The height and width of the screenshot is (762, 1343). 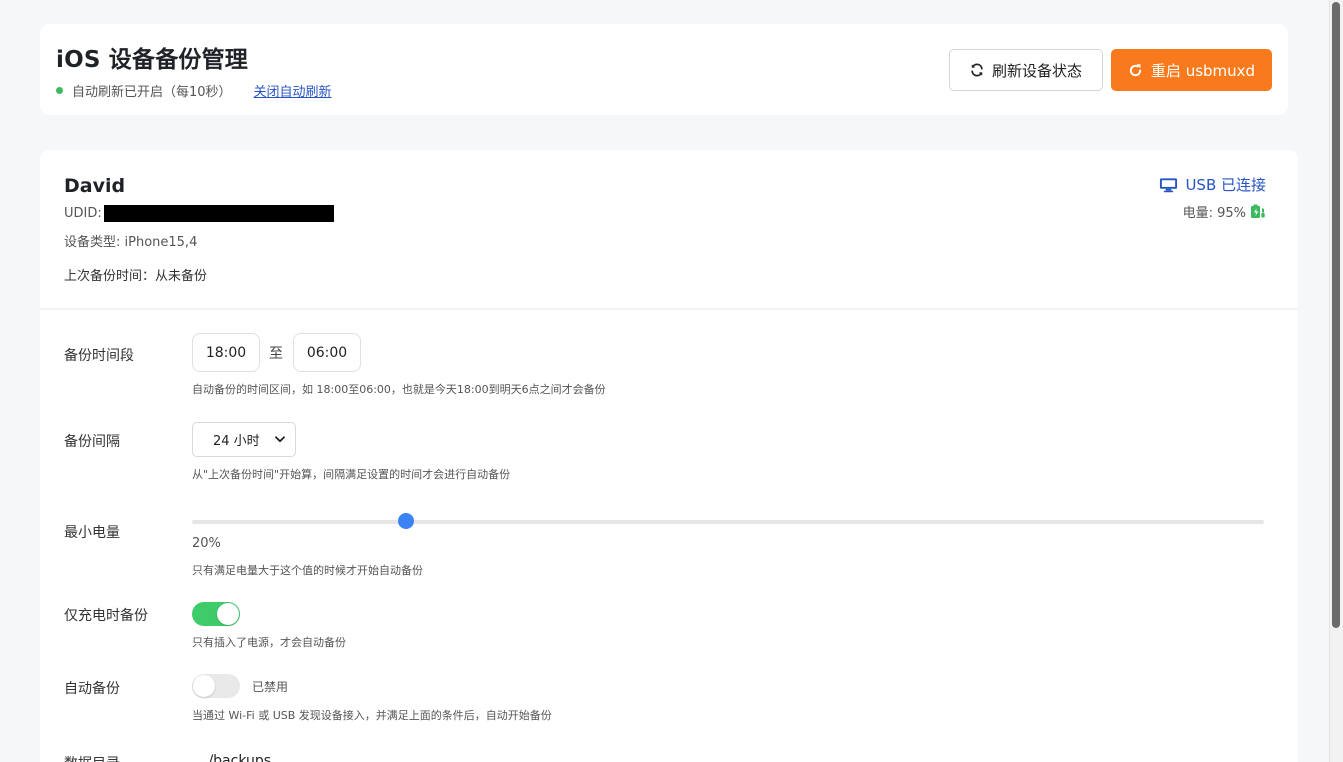 What do you see at coordinates (92, 689) in the screenshot?
I see `auto-backup-label: 自动备份` at bounding box center [92, 689].